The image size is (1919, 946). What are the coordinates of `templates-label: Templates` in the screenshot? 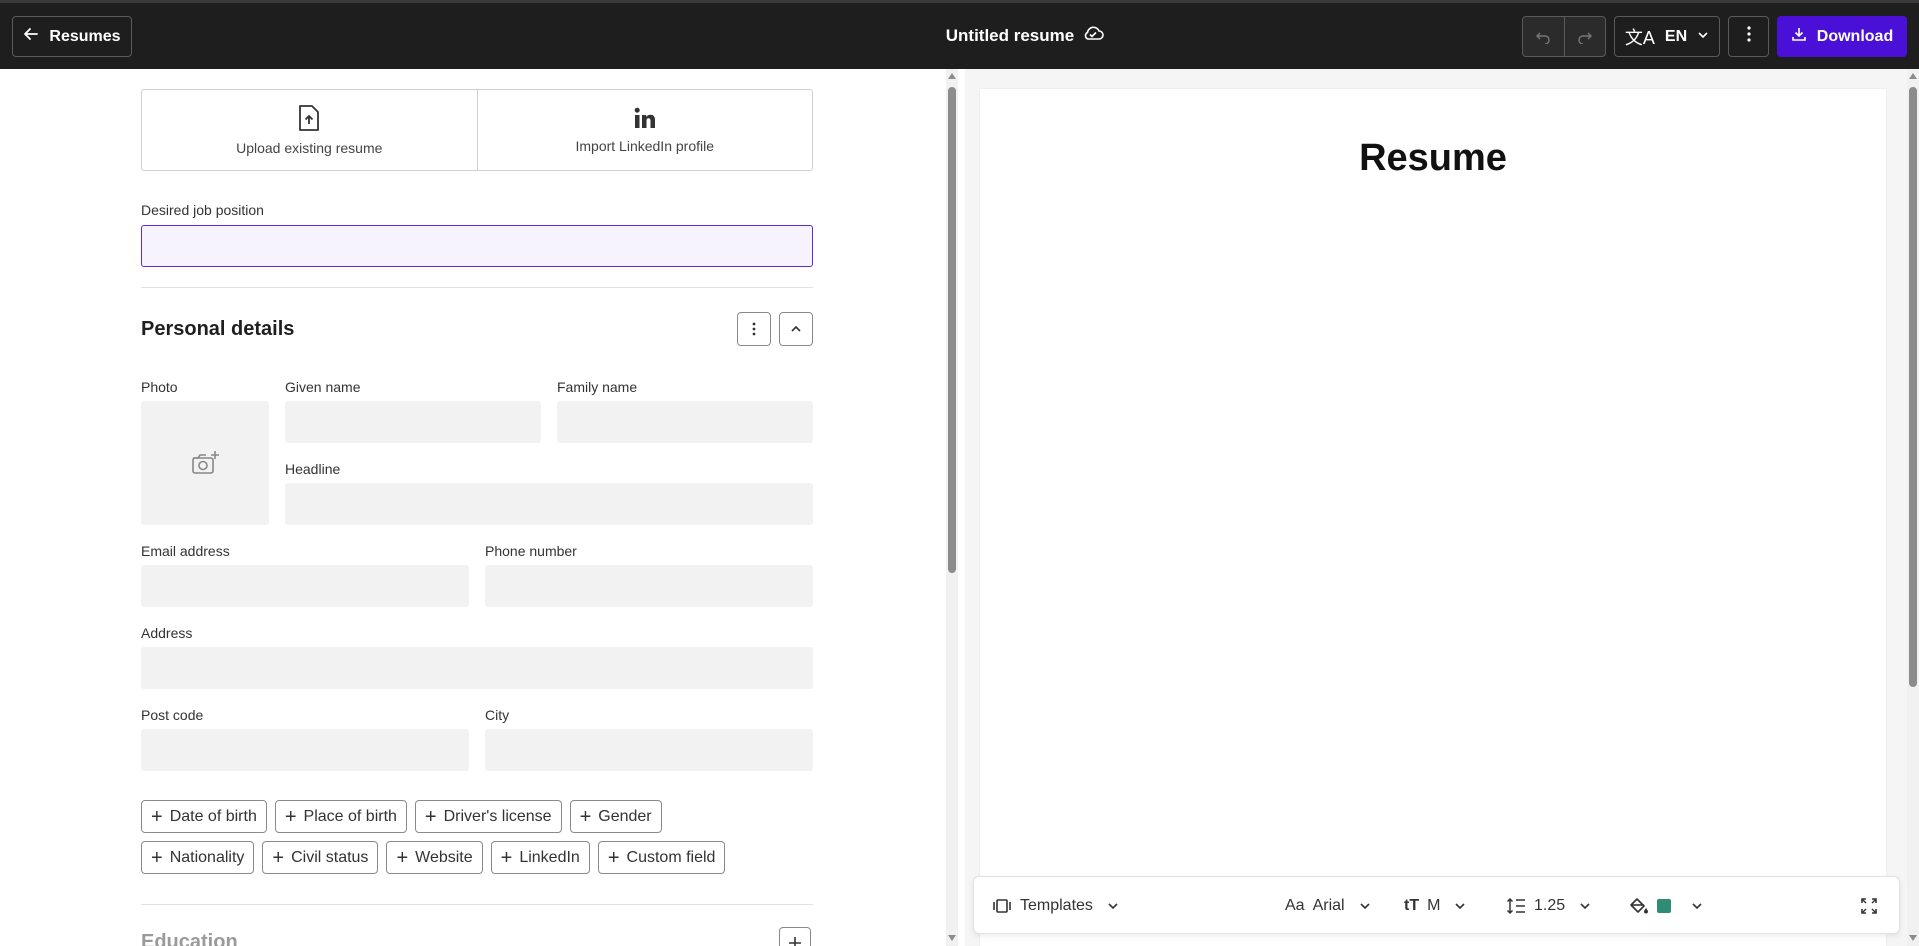 It's located at (1056, 905).